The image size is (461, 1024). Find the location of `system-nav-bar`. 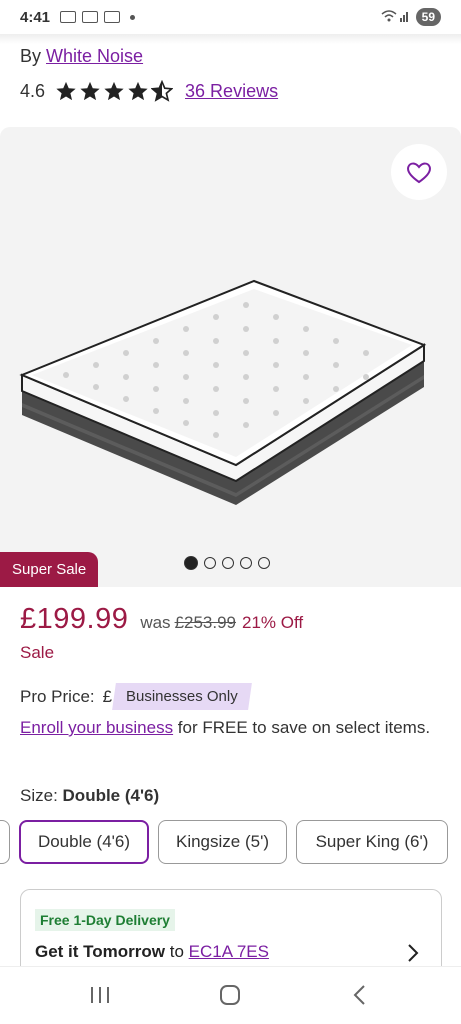

system-nav-bar is located at coordinates (230, 995).